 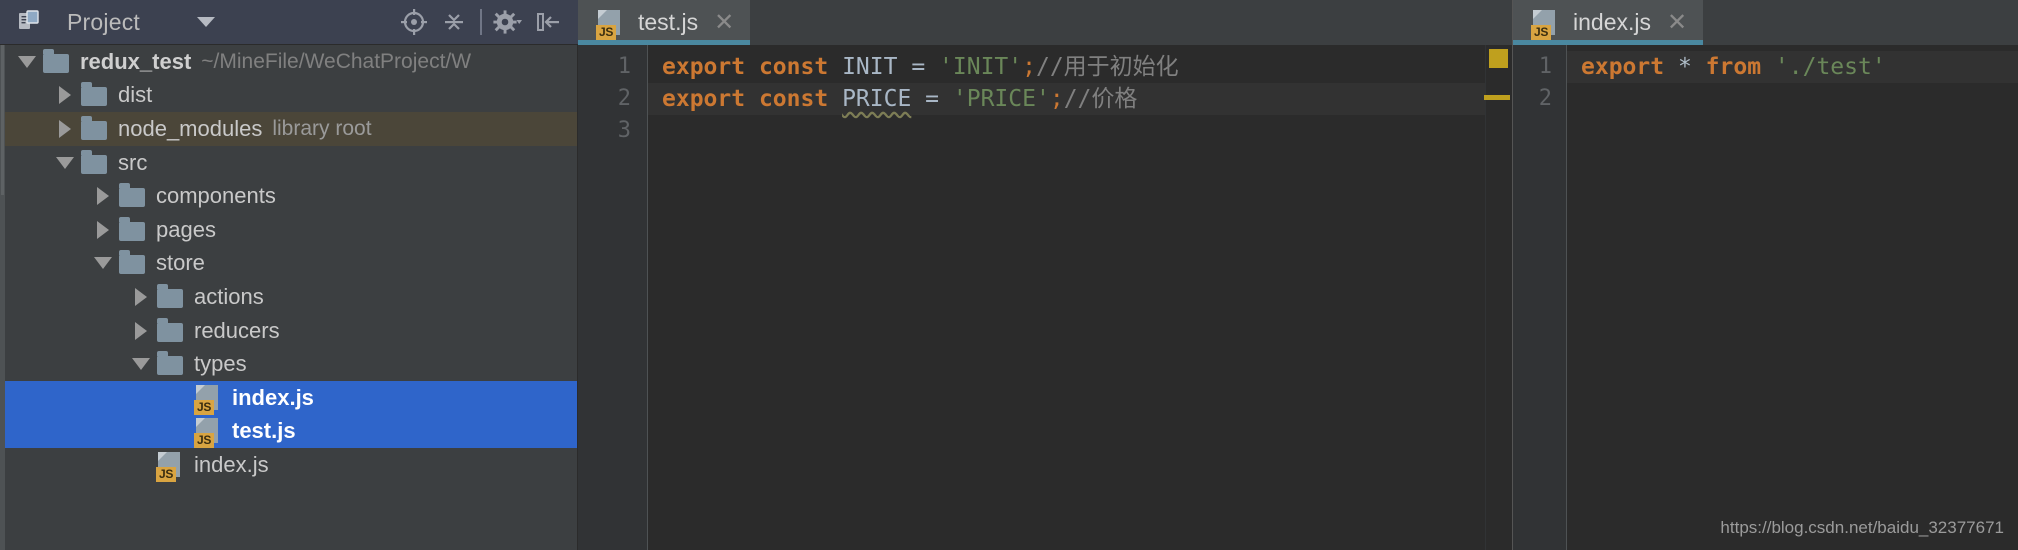 I want to click on collapse-all-icon, so click(x=454, y=22).